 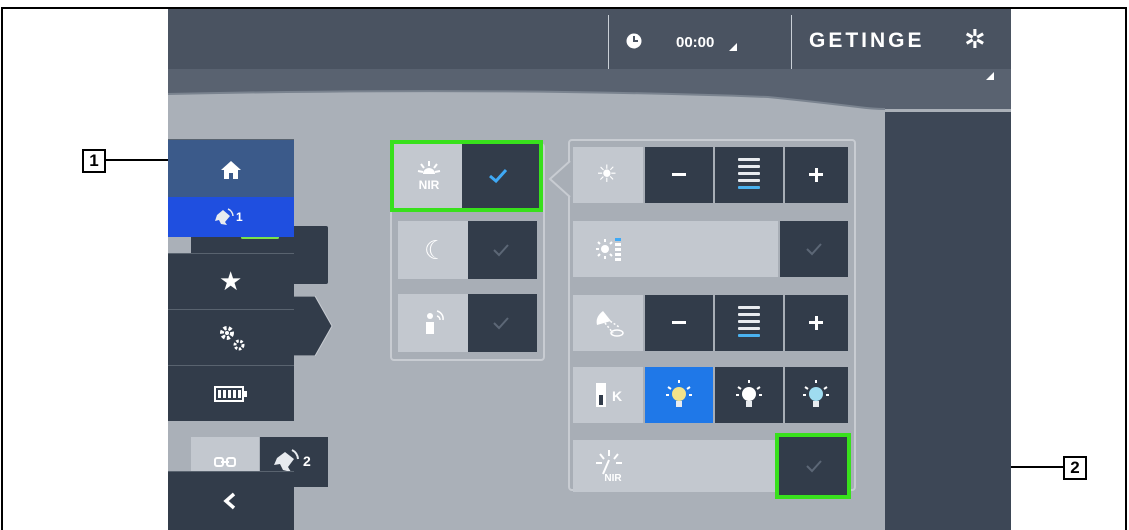 I want to click on settings-button, so click(x=231, y=337).